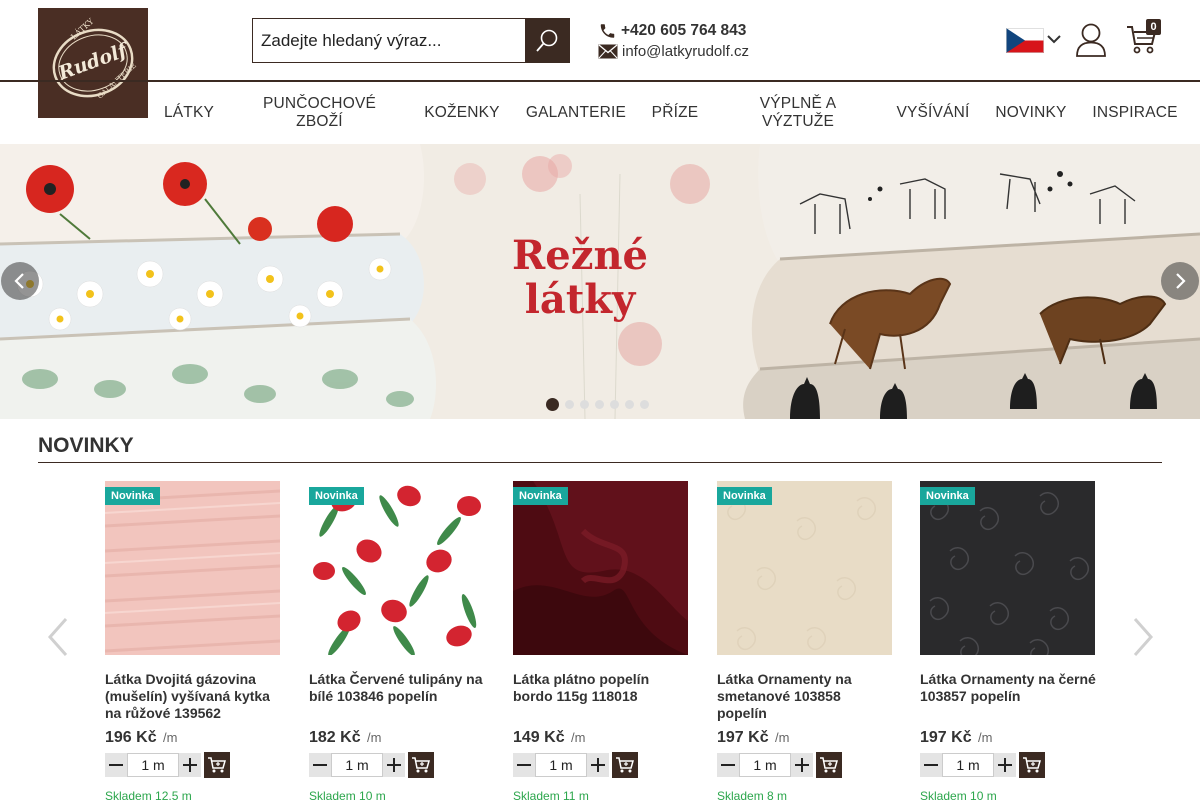 Image resolution: width=1200 pixels, height=800 pixels. I want to click on product-photo-pink-gauze, so click(192, 568).